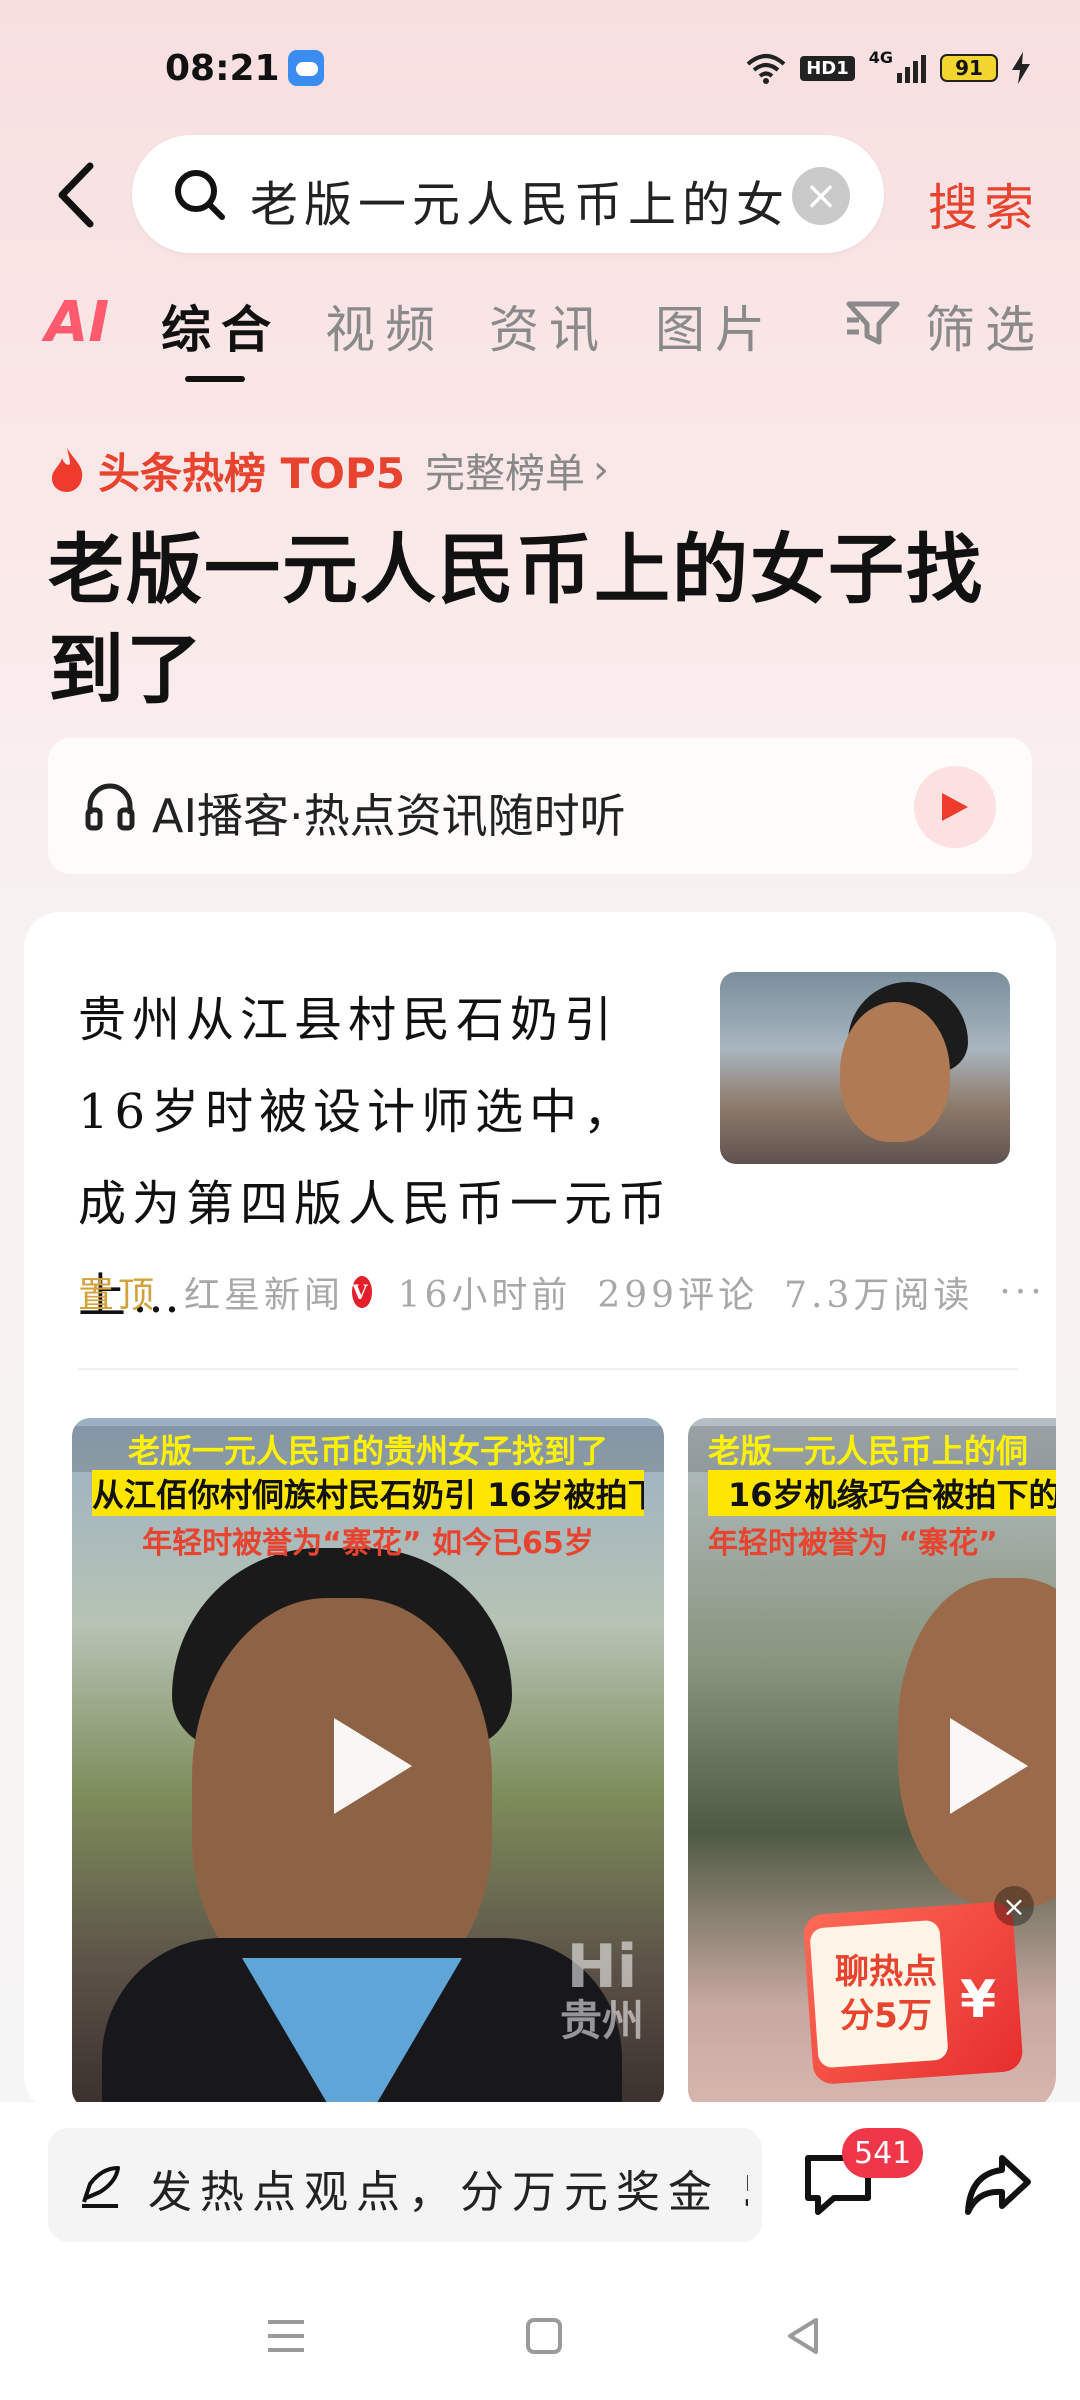 The height and width of the screenshot is (2400, 1080). Describe the element at coordinates (221, 326) in the screenshot. I see `tab-comprehensive: 综合` at that location.